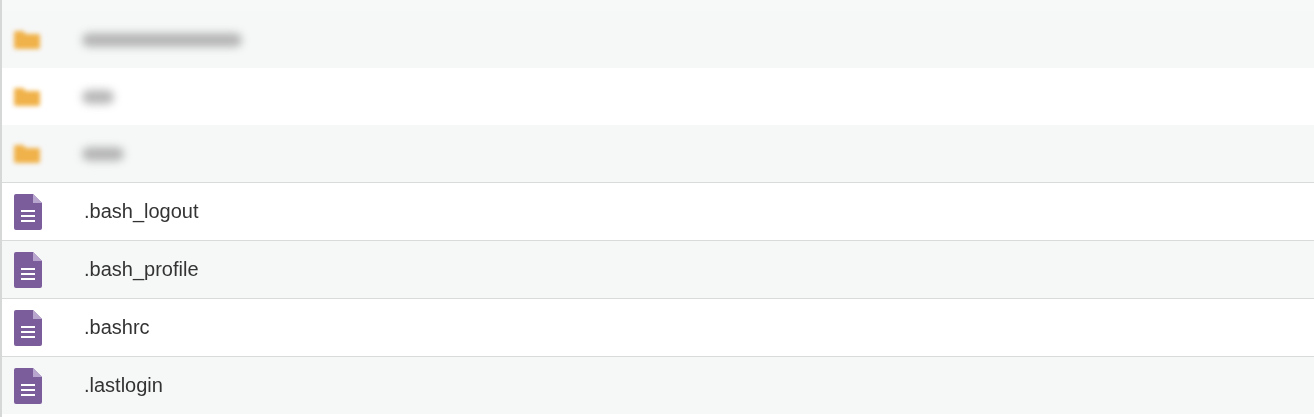 This screenshot has width=1314, height=417. What do you see at coordinates (117, 327) in the screenshot?
I see `file-name: .bashrc` at bounding box center [117, 327].